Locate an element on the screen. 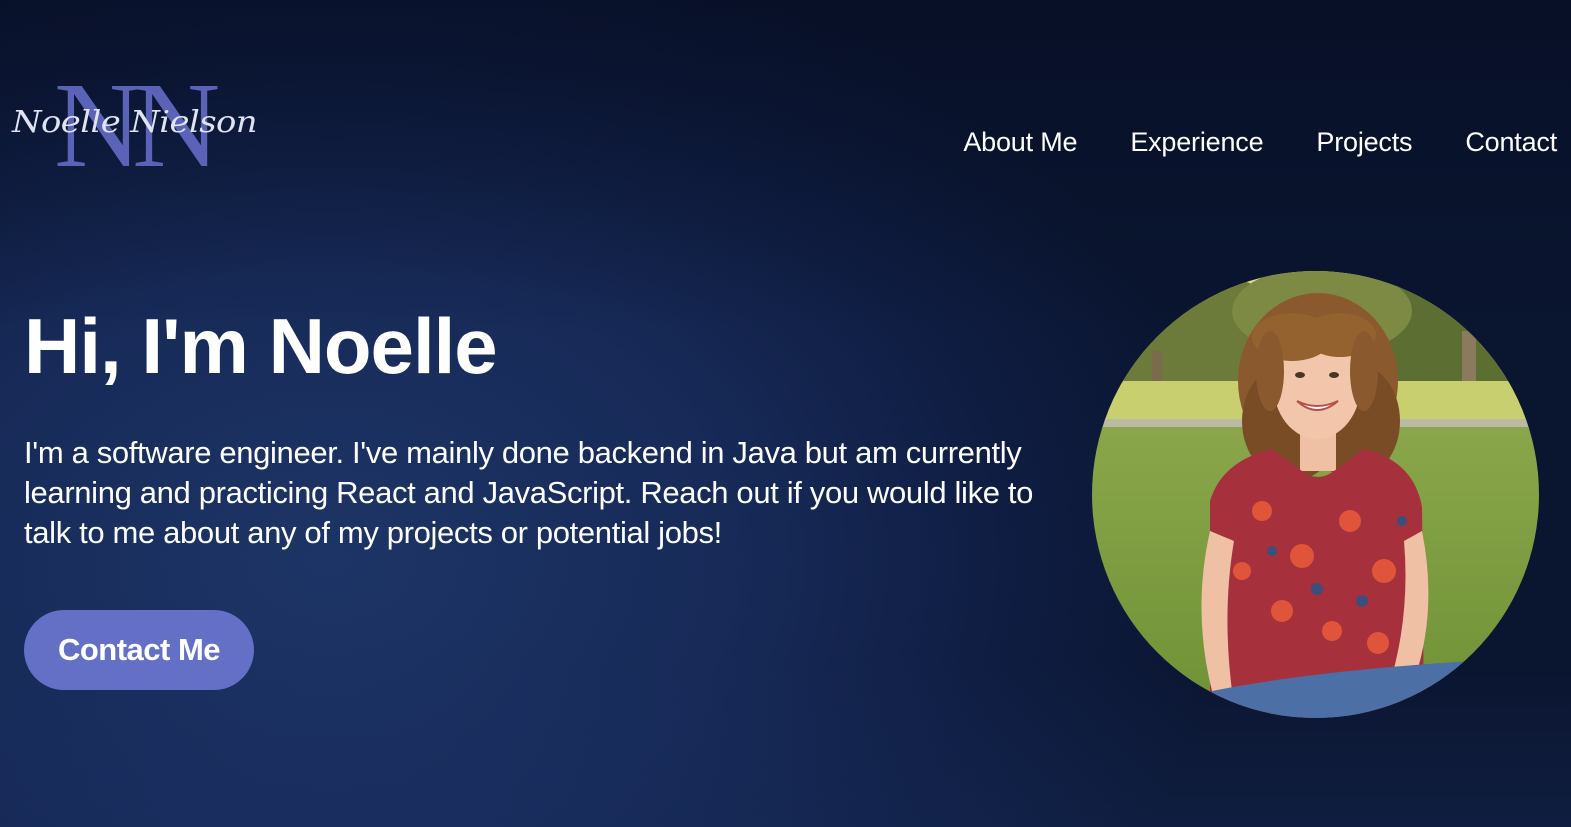 The image size is (1571, 827). nav-experience: Experience is located at coordinates (1196, 142).